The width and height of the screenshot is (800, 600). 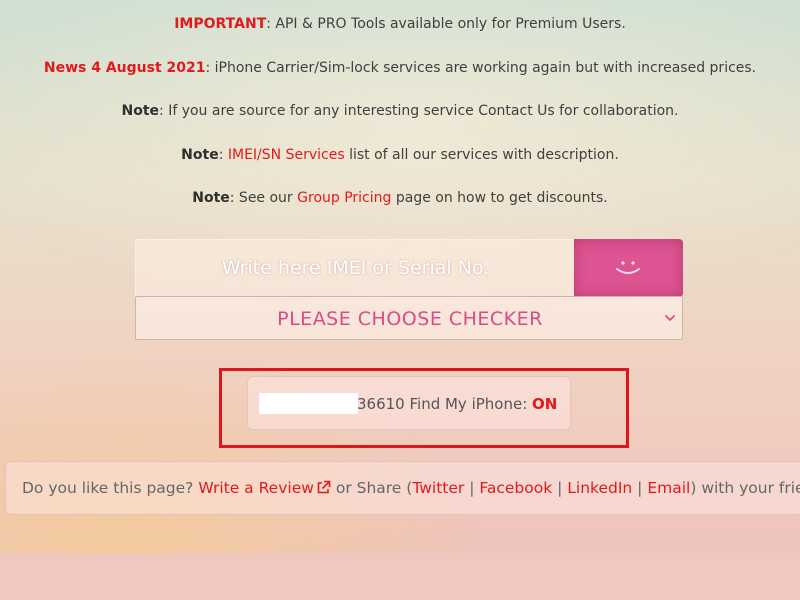 I want to click on notice-services-sep: :, so click(x=223, y=154).